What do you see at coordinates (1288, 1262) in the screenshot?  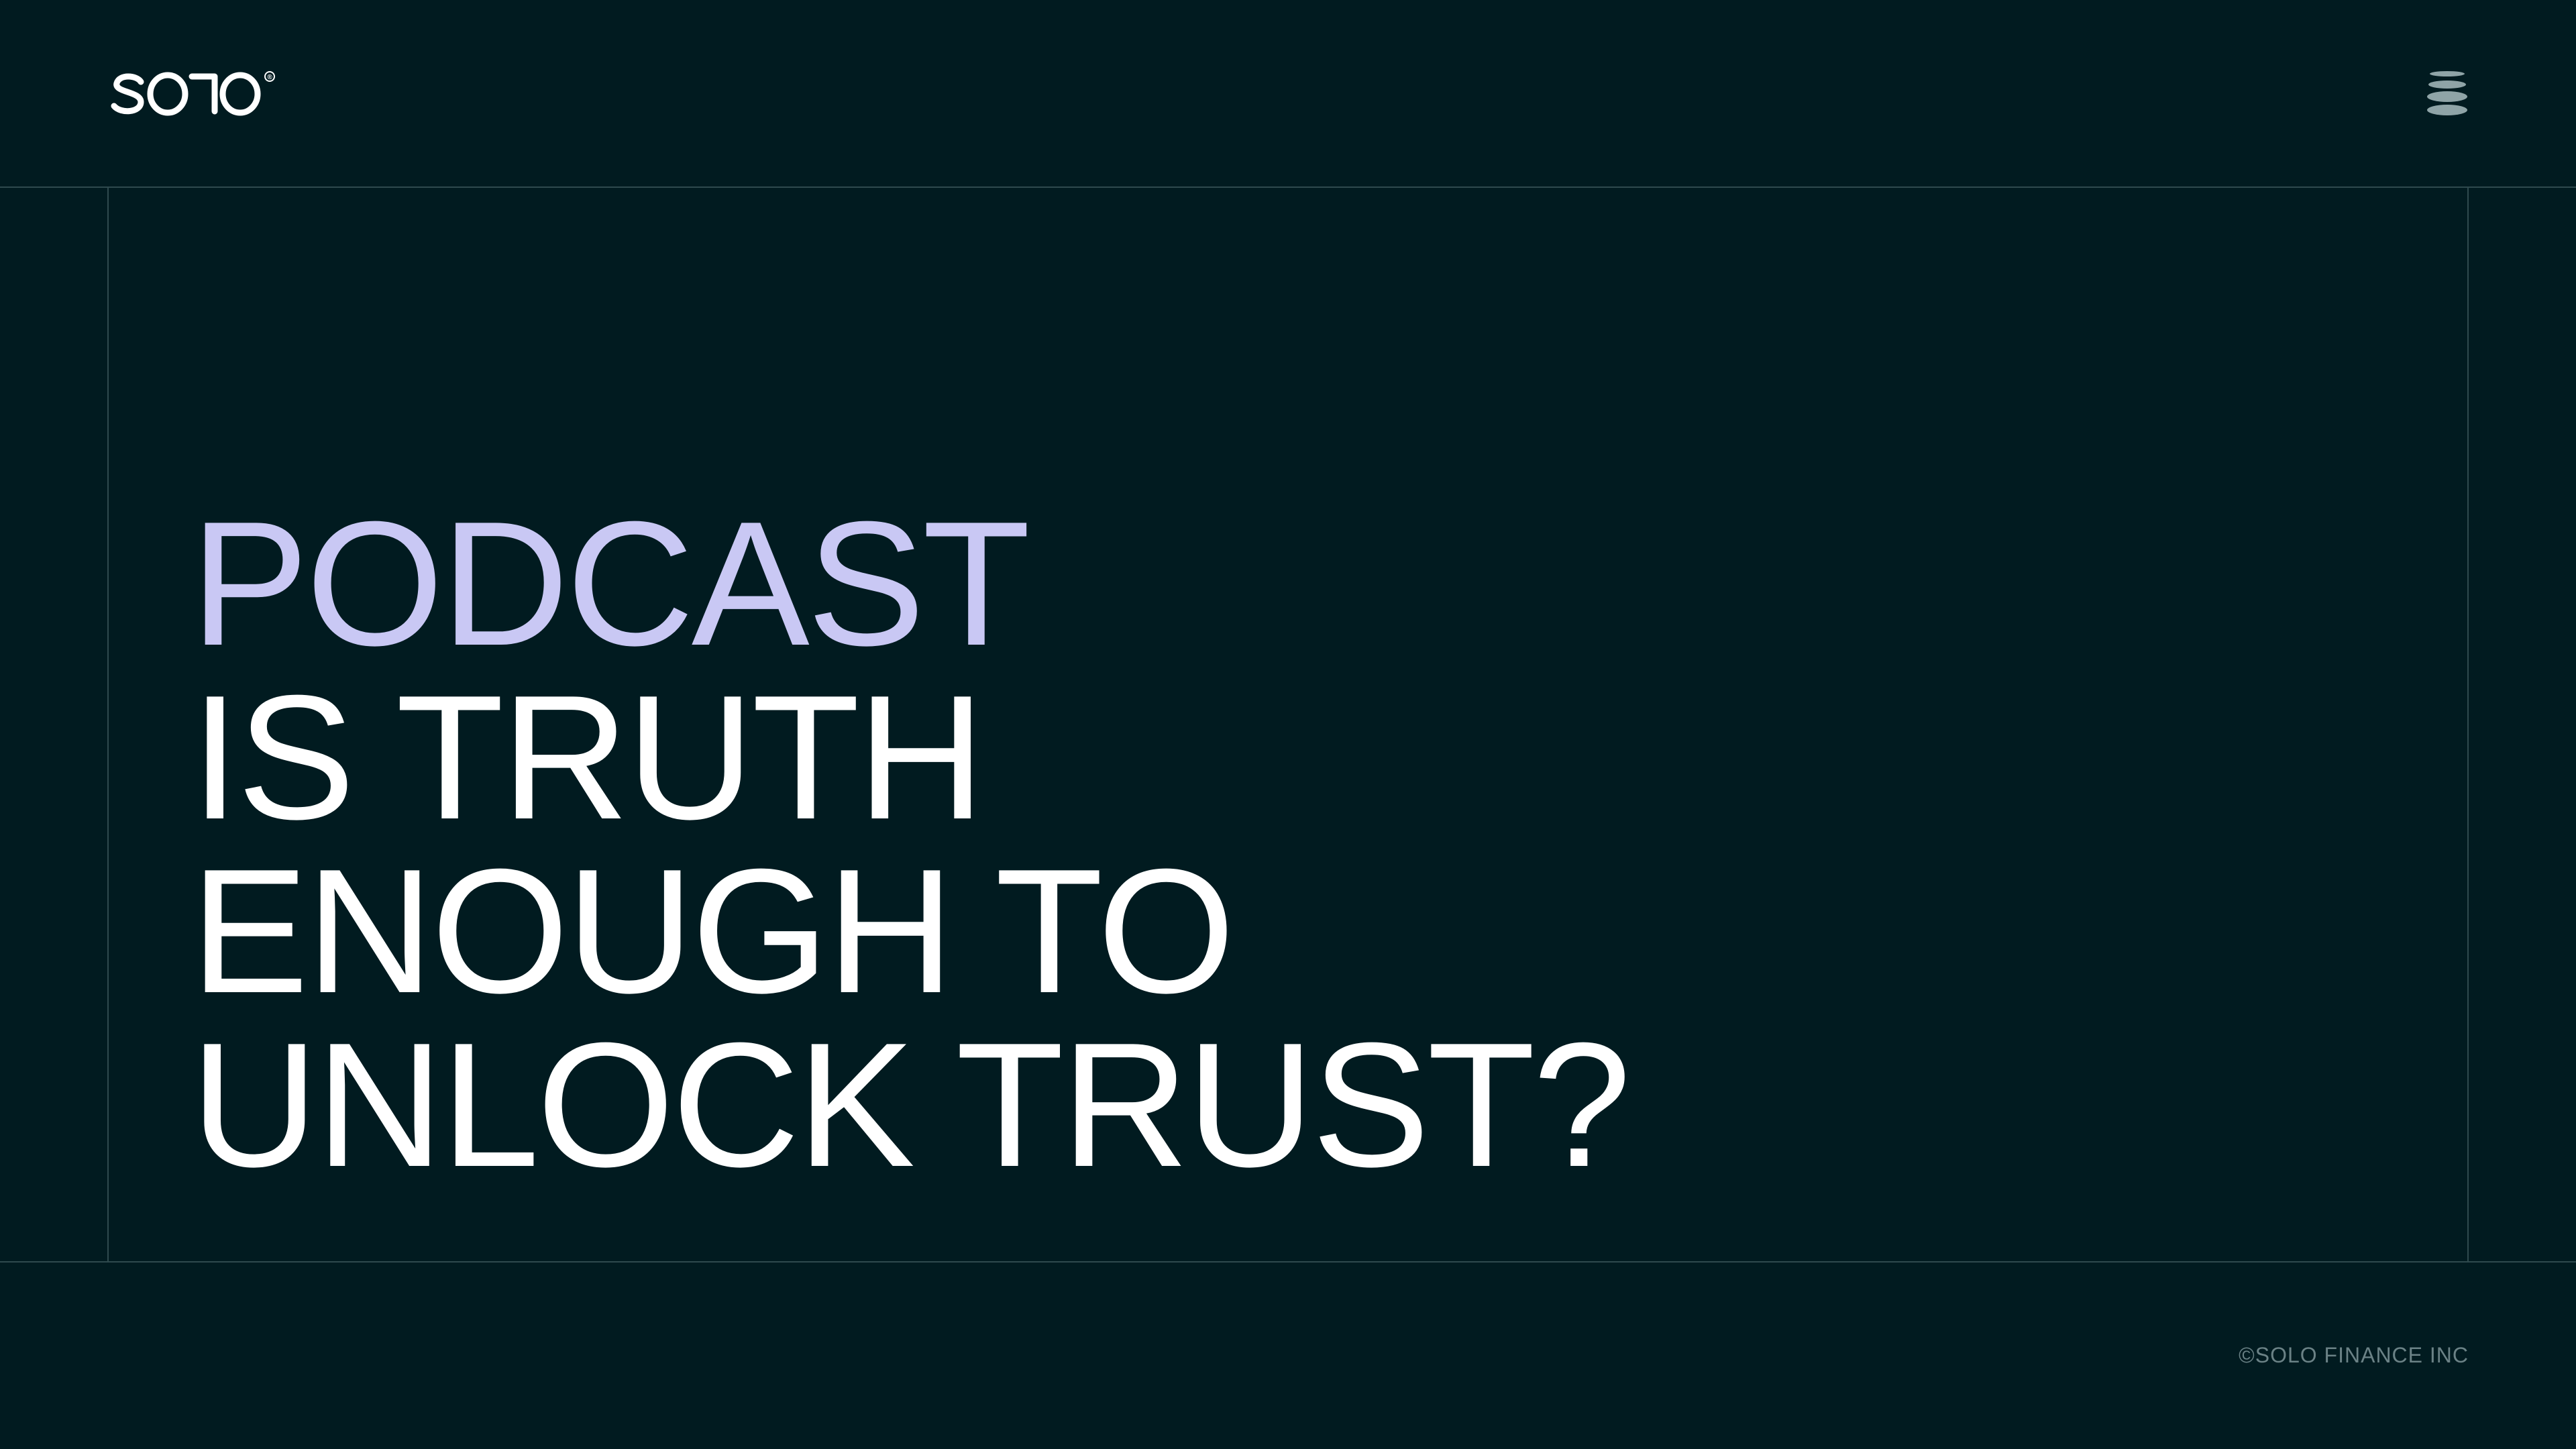 I see `footer-divider` at bounding box center [1288, 1262].